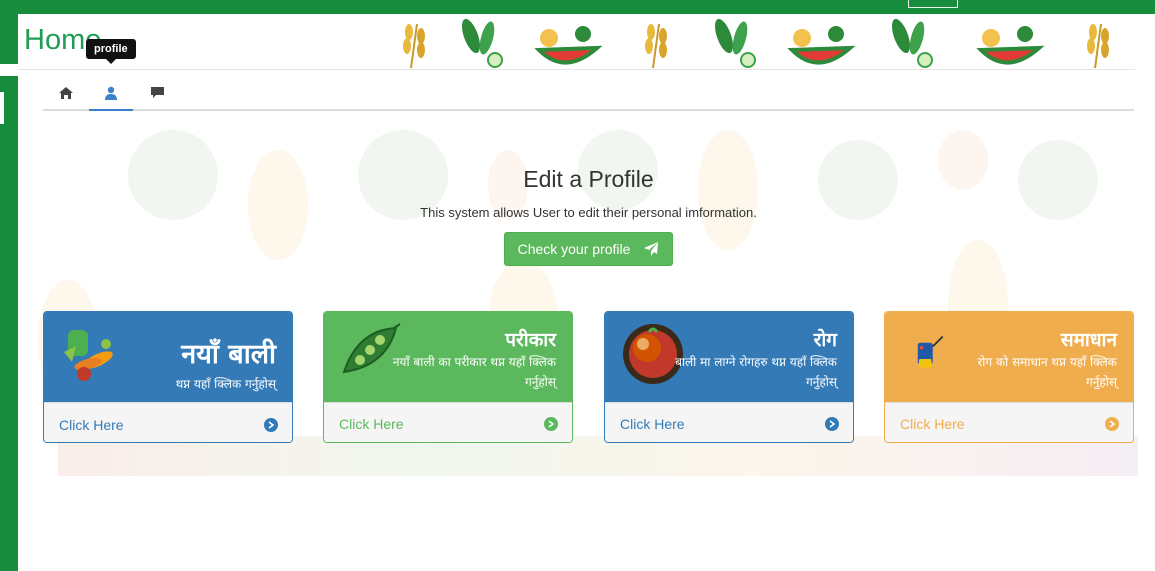 The width and height of the screenshot is (1155, 571). What do you see at coordinates (111, 51) in the screenshot?
I see `profile-tooltip: profile` at bounding box center [111, 51].